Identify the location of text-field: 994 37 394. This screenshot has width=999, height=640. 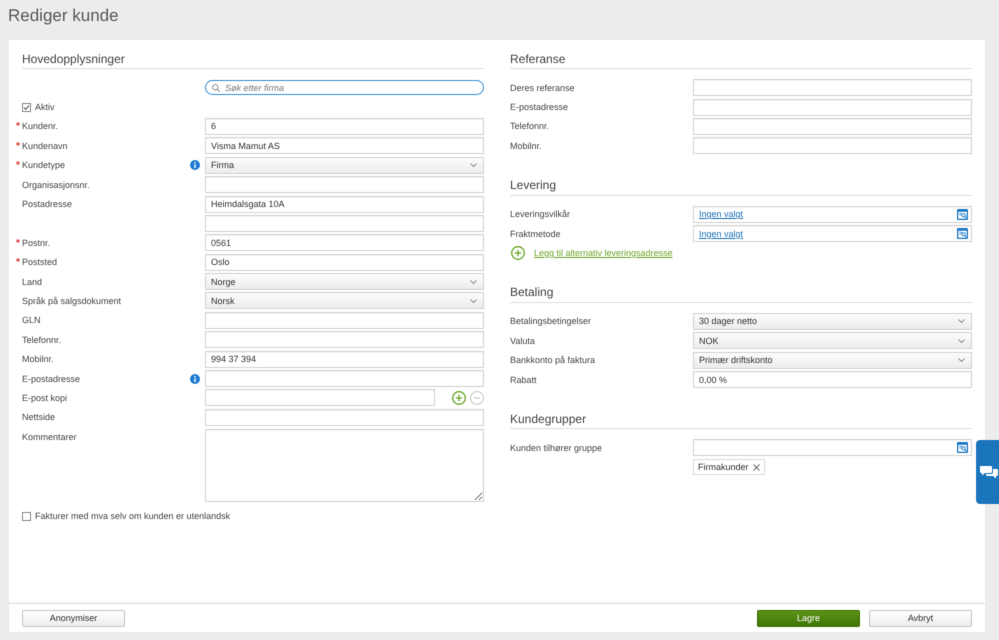
(344, 359).